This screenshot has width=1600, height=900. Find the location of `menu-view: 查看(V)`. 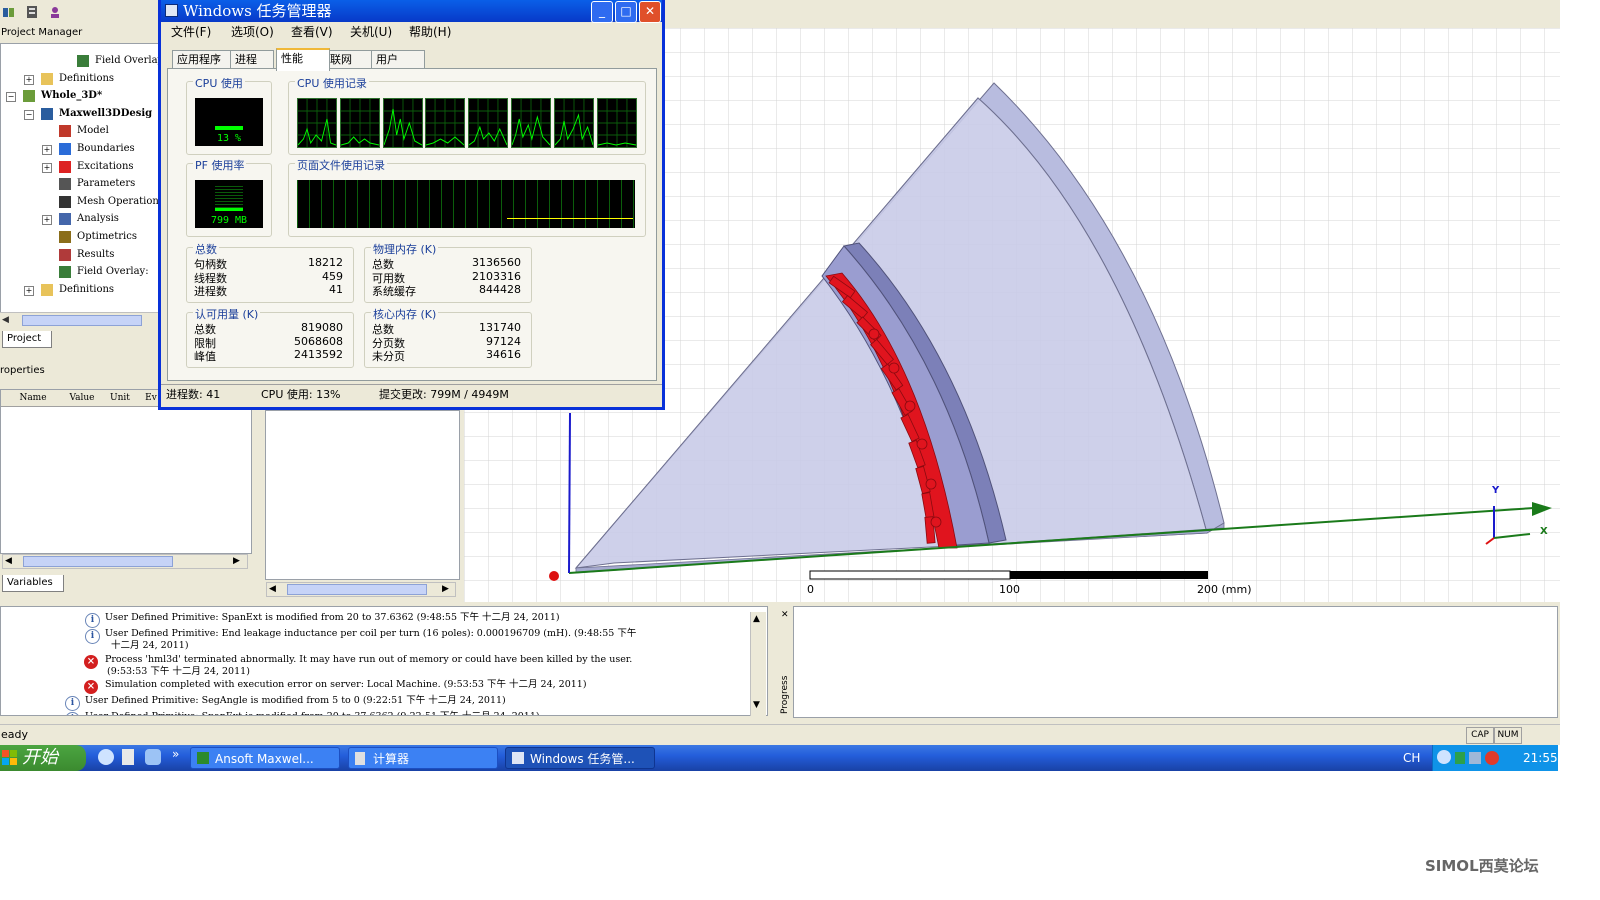

menu-view: 查看(V) is located at coordinates (312, 32).